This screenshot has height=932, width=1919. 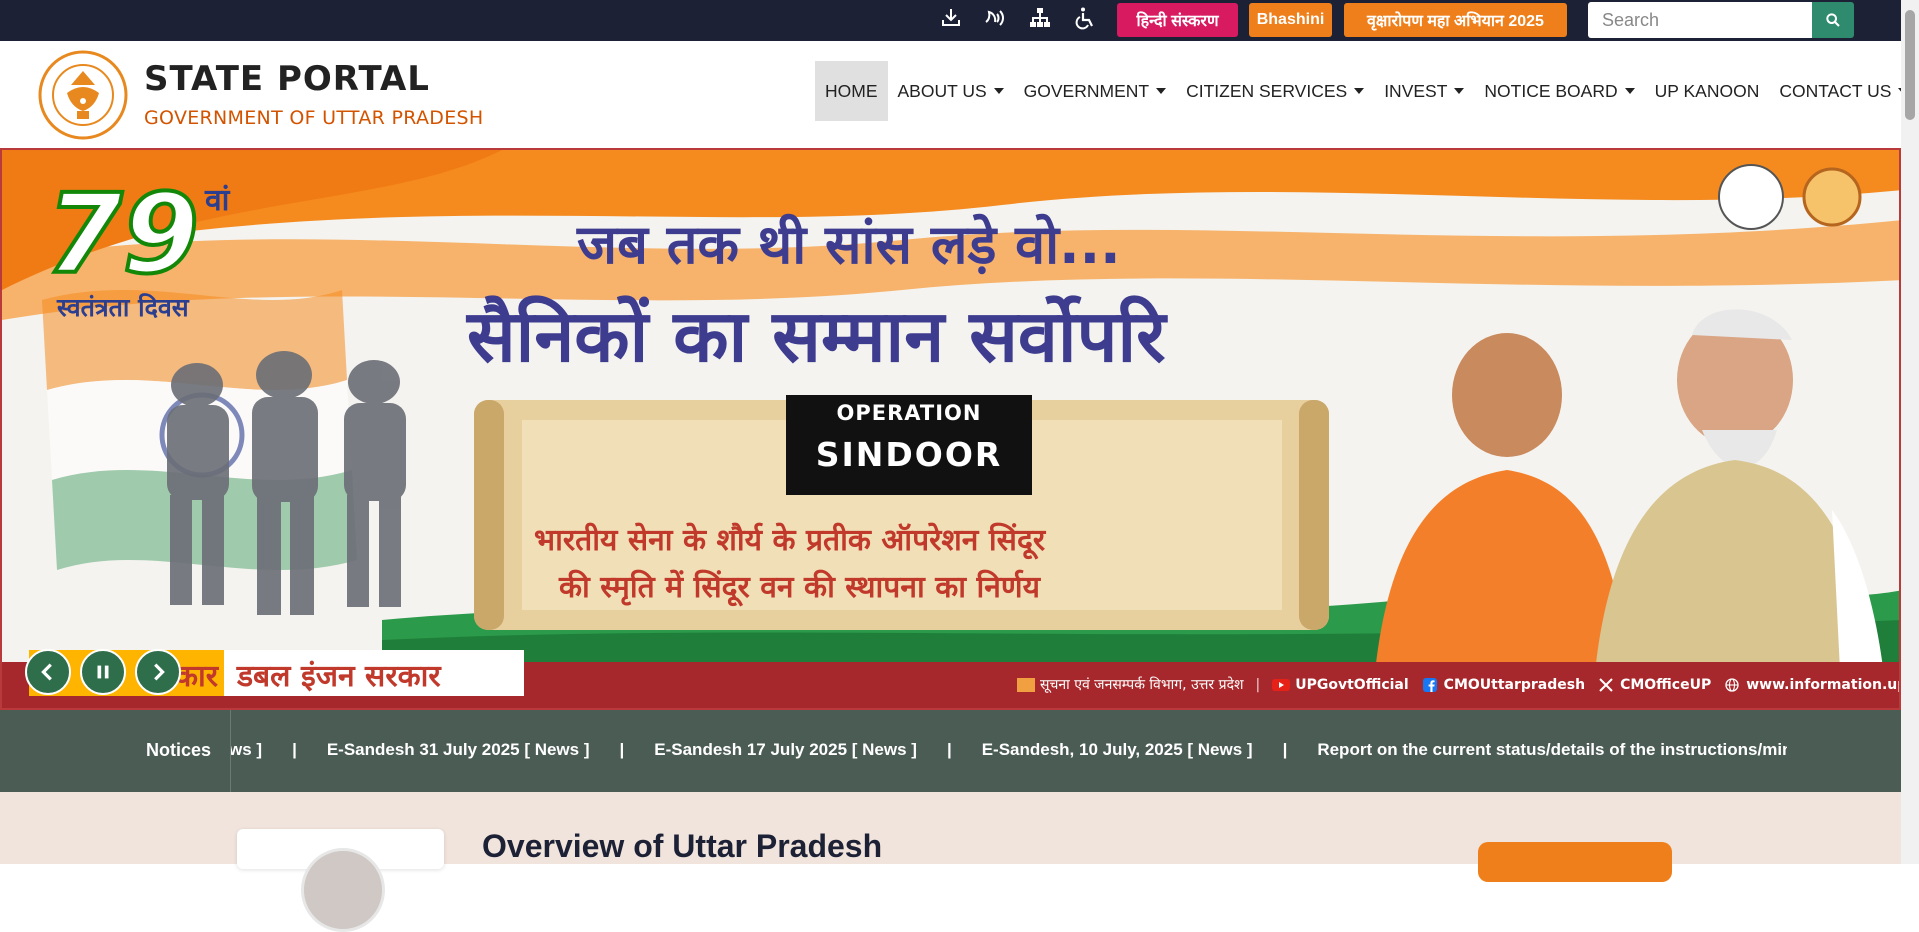 What do you see at coordinates (1429, 684) in the screenshot?
I see `facebook-icon` at bounding box center [1429, 684].